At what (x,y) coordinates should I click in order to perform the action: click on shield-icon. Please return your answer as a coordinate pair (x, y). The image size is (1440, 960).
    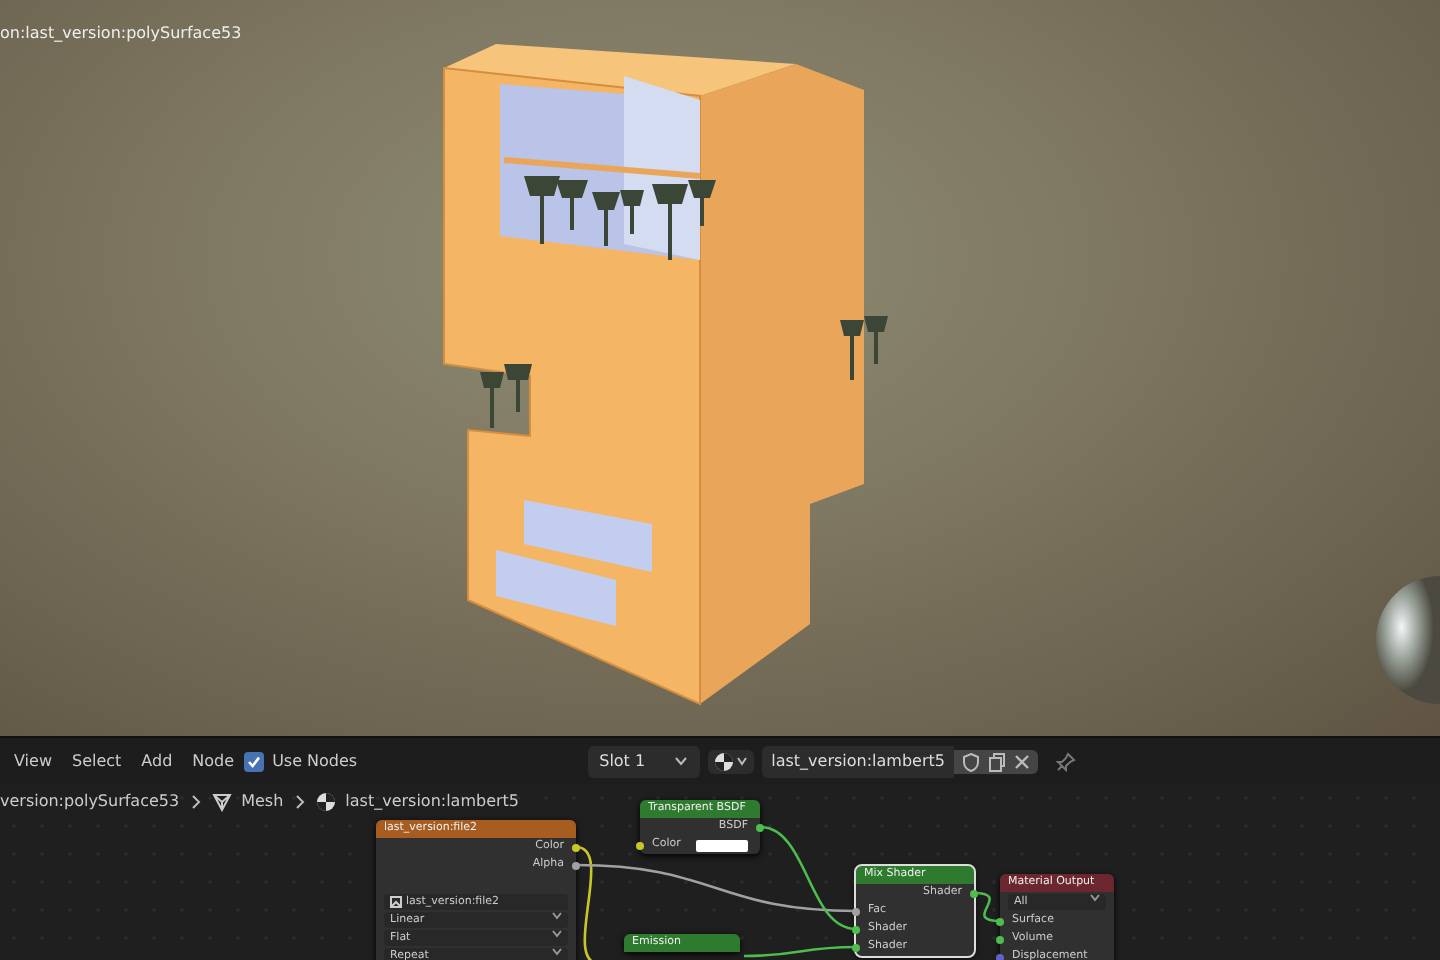
    Looking at the image, I should click on (971, 761).